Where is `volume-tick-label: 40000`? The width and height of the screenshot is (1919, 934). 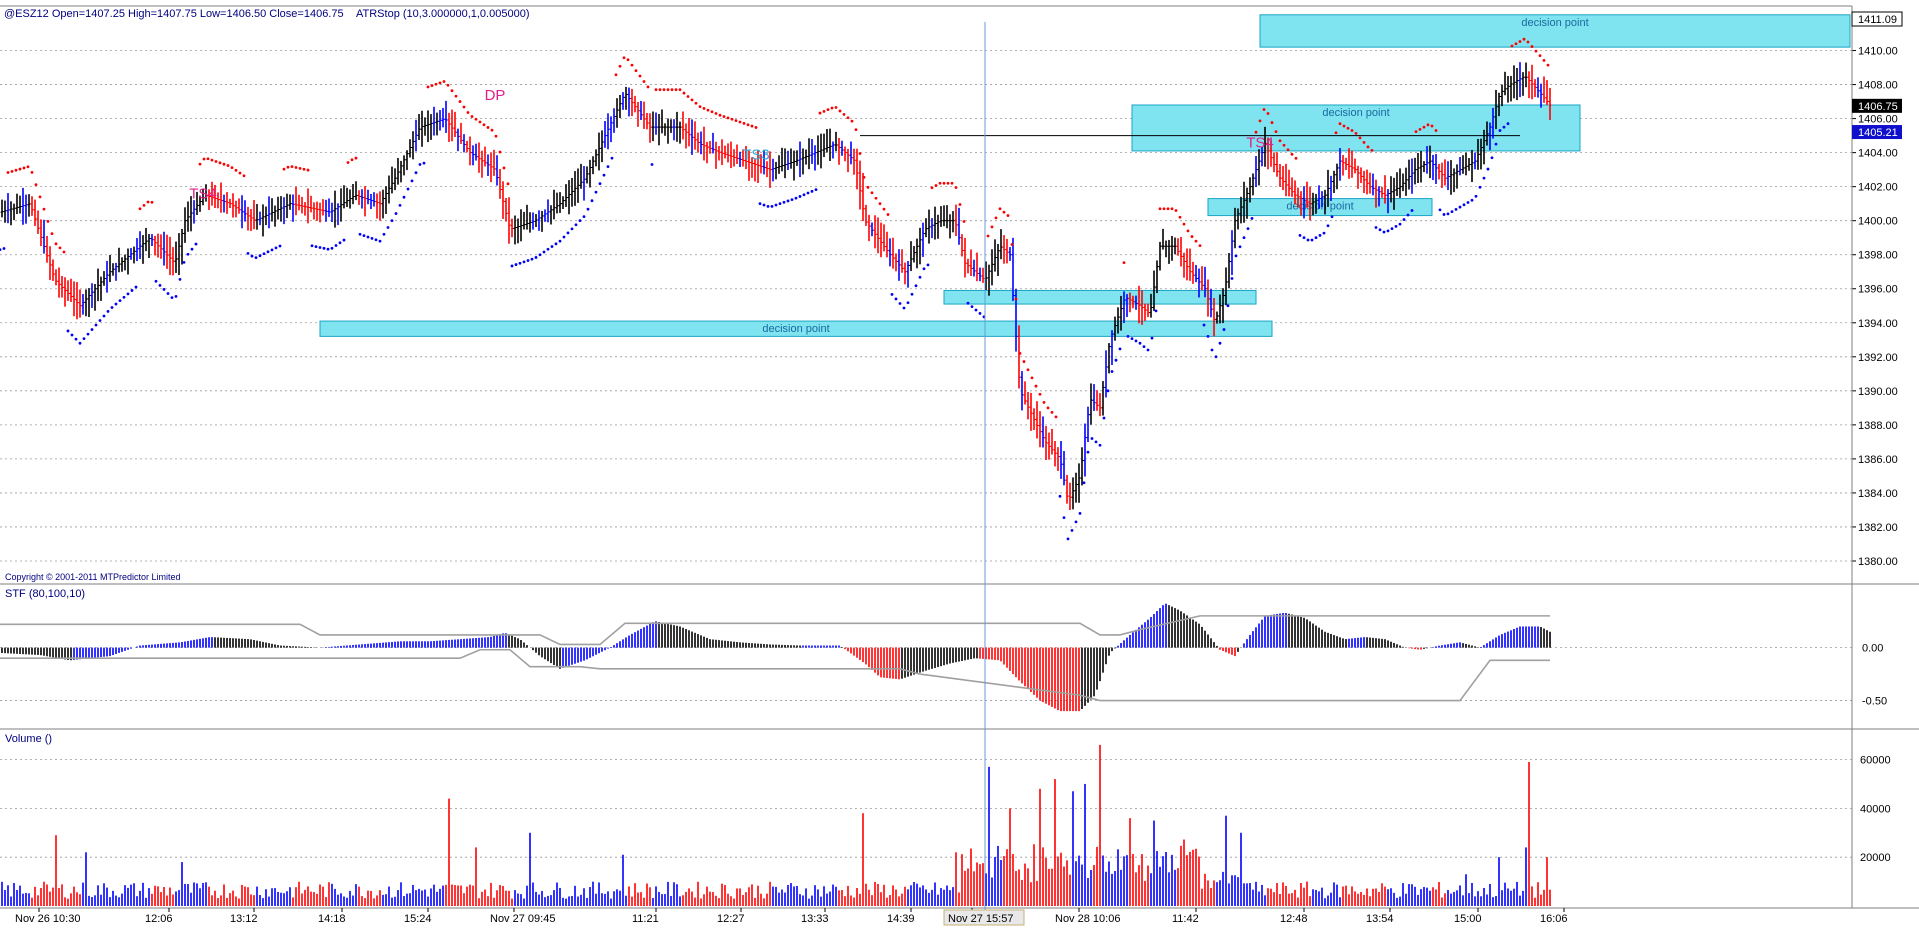
volume-tick-label: 40000 is located at coordinates (1875, 809).